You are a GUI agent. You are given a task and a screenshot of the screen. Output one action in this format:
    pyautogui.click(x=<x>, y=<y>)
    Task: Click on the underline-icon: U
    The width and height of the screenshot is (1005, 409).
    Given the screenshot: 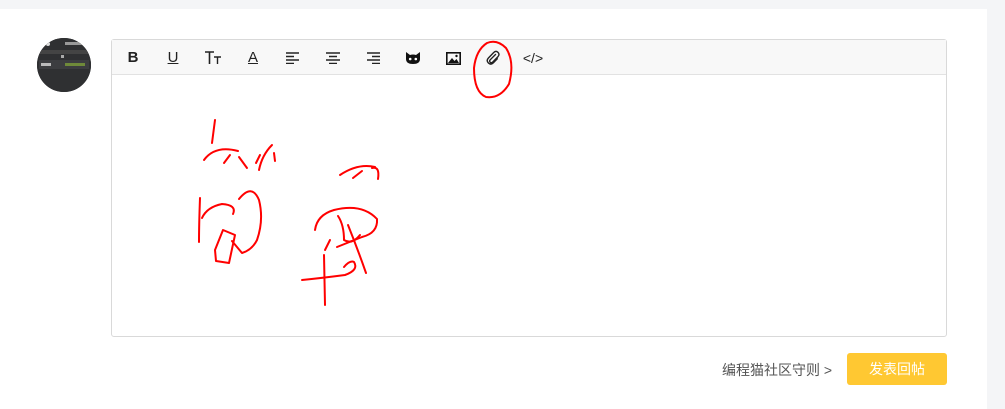 What is the action you would take?
    pyautogui.click(x=173, y=57)
    